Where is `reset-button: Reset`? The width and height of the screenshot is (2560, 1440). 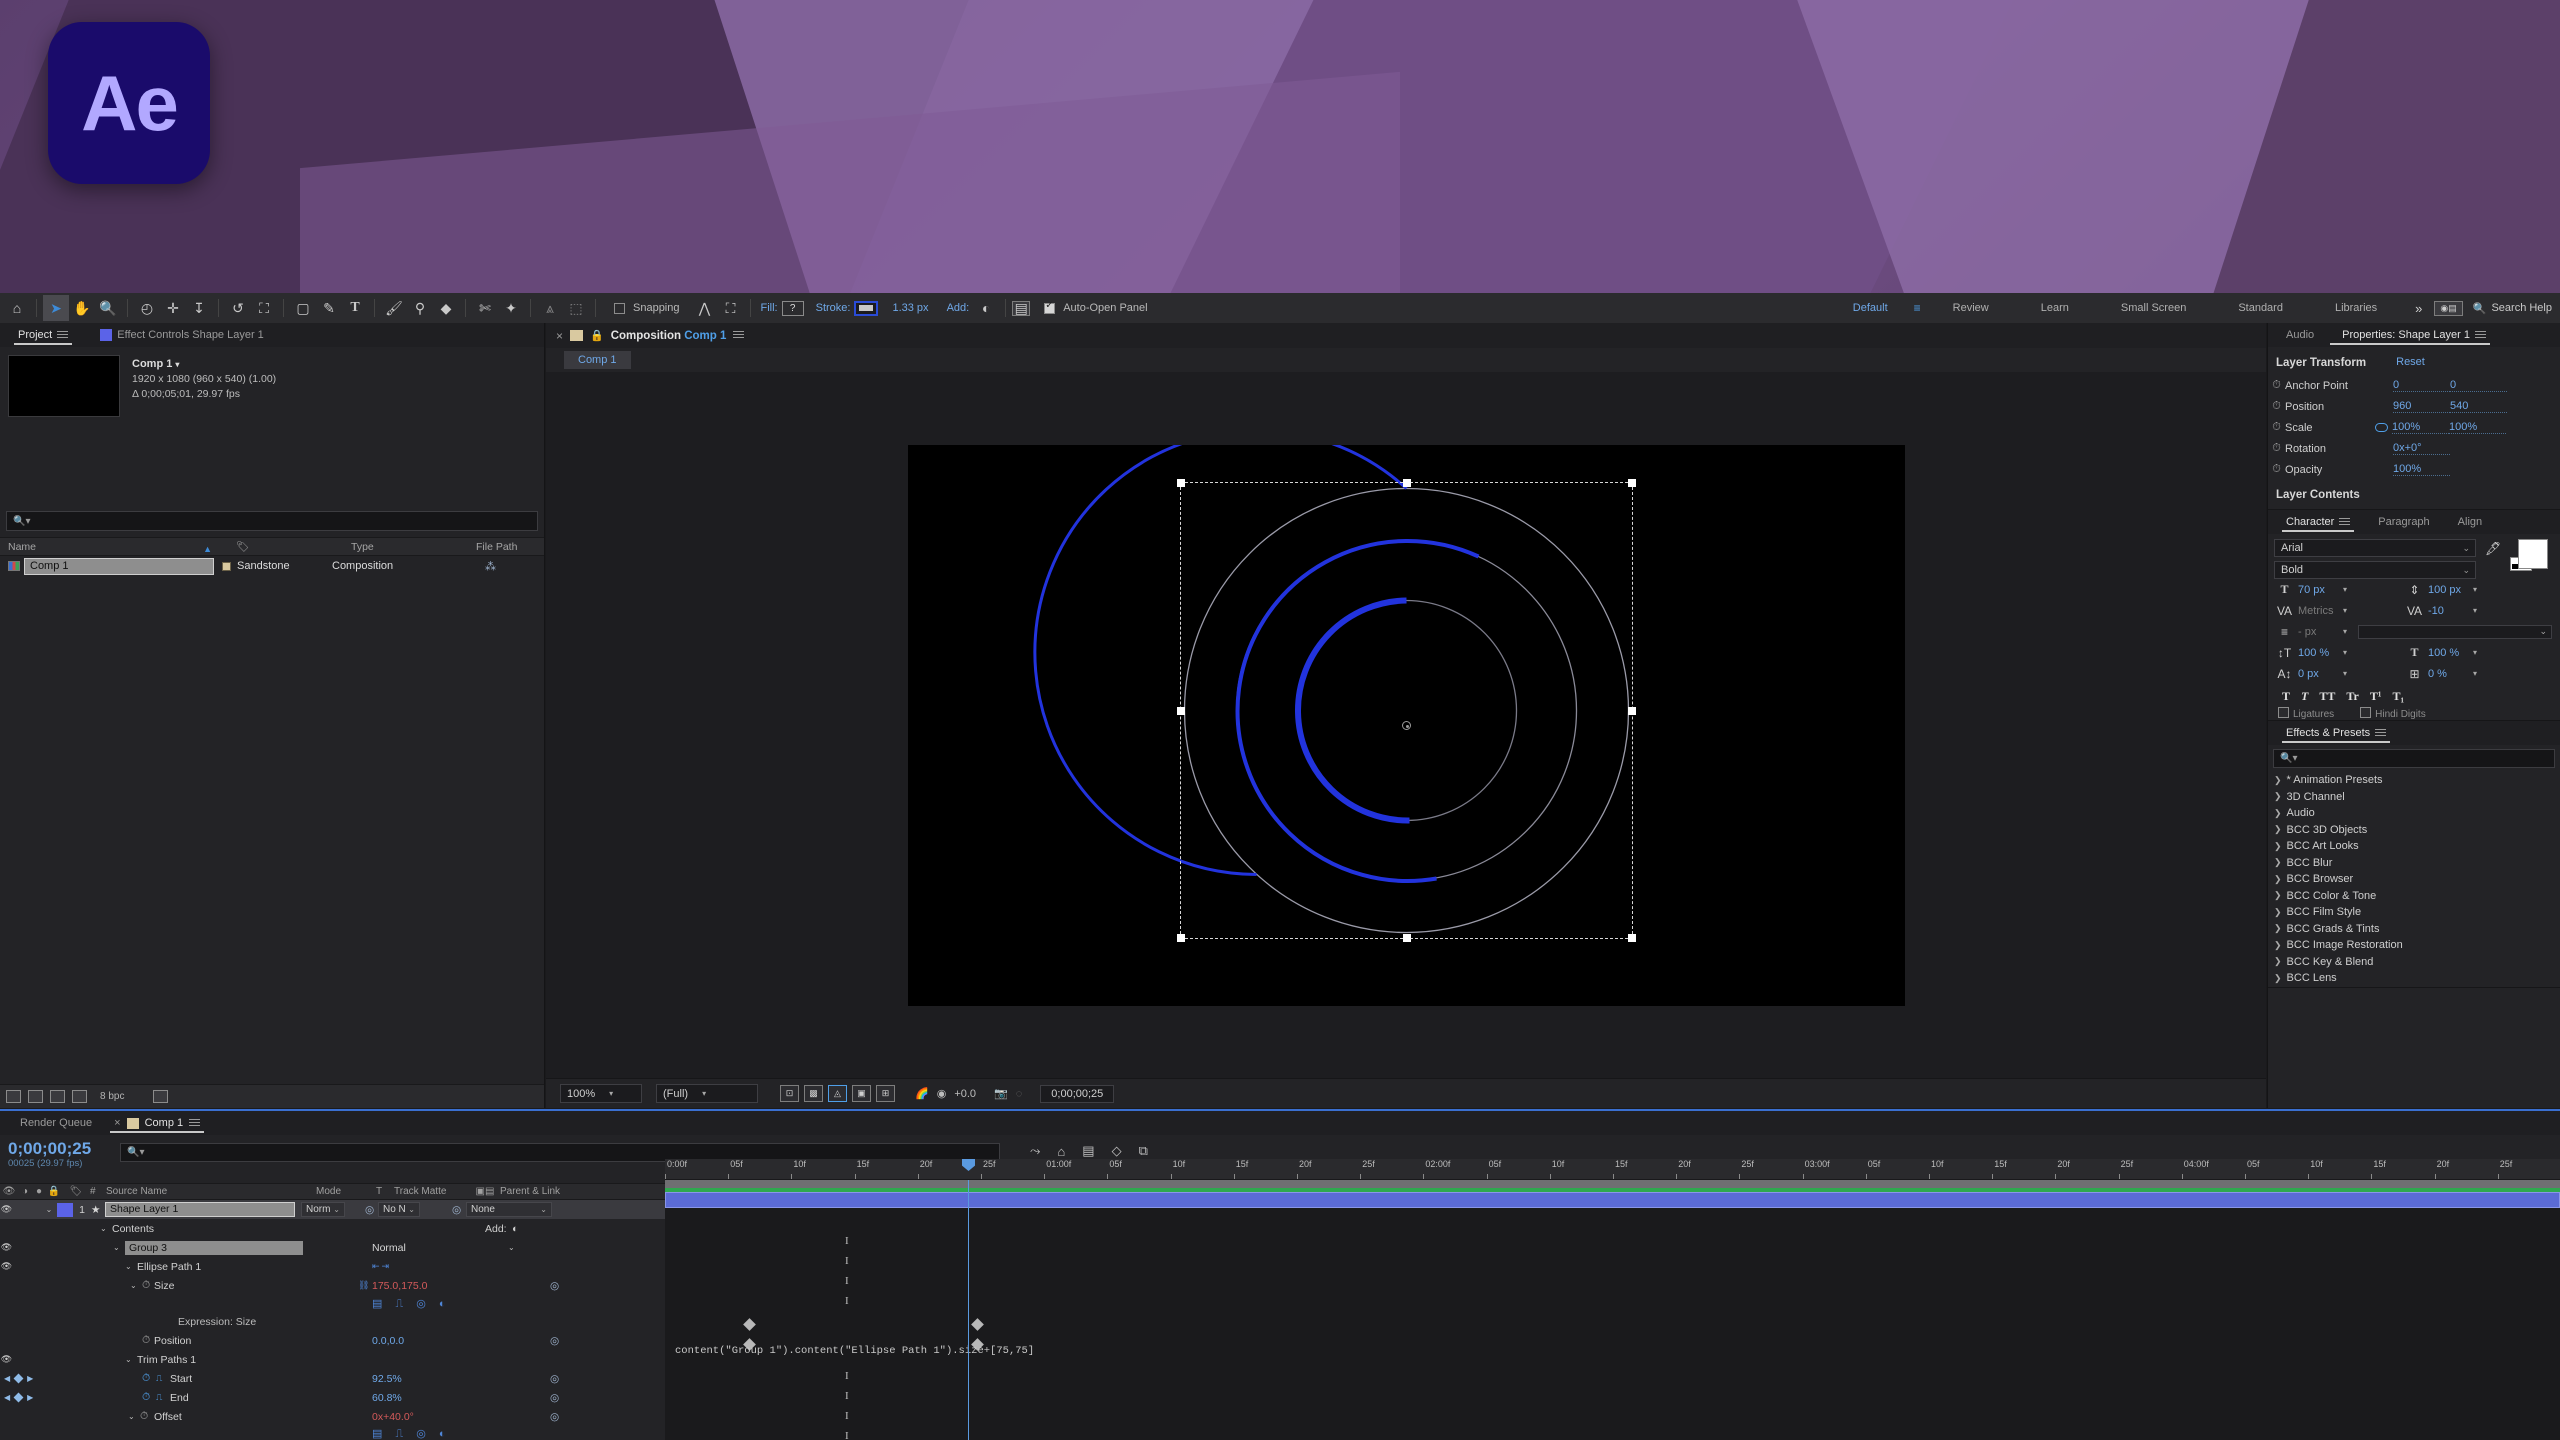
reset-button: Reset is located at coordinates (2410, 362).